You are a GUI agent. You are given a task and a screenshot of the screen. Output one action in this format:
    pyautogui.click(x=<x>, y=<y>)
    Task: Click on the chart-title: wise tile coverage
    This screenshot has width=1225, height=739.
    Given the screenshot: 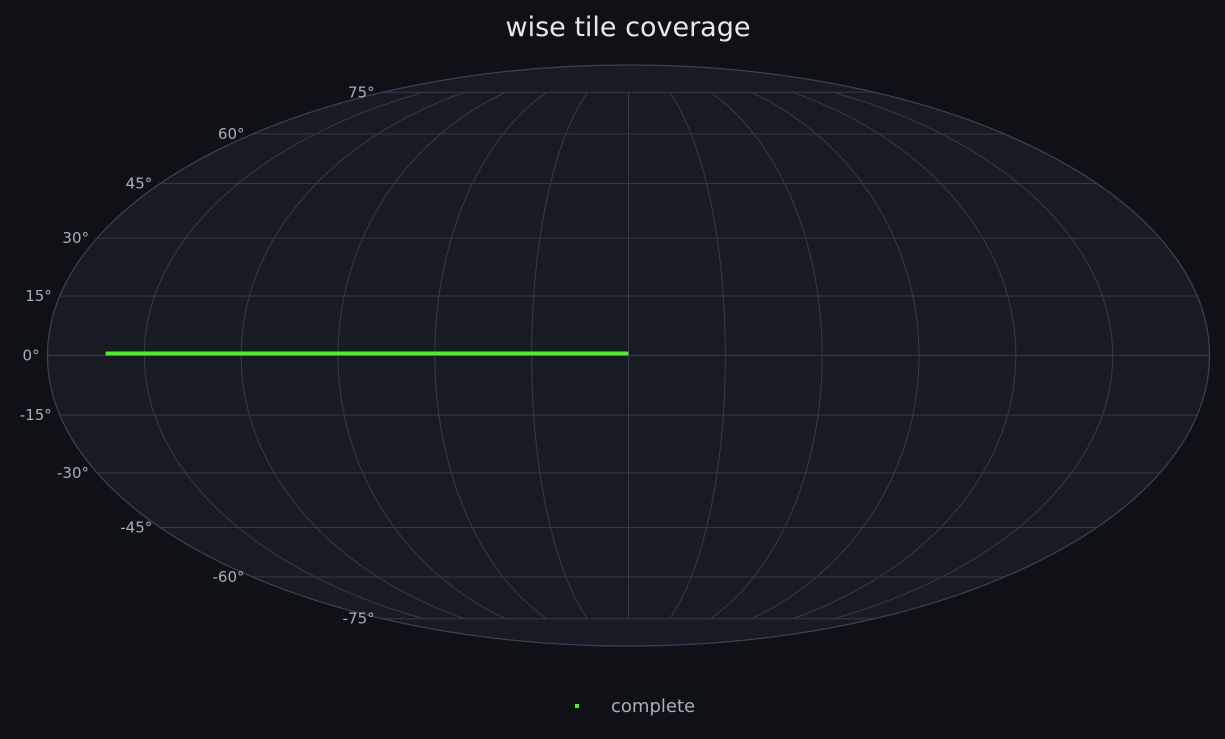 What is the action you would take?
    pyautogui.click(x=628, y=27)
    